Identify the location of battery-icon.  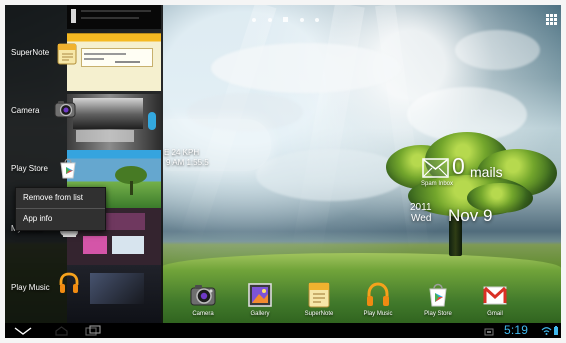
(556, 330).